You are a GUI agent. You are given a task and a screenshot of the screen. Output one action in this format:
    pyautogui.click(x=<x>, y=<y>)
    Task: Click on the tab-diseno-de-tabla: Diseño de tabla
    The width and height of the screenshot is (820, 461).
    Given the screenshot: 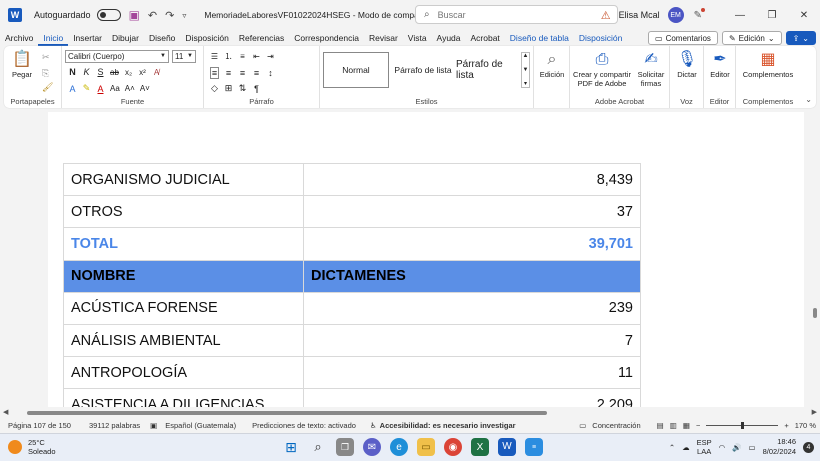 What is the action you would take?
    pyautogui.click(x=539, y=38)
    